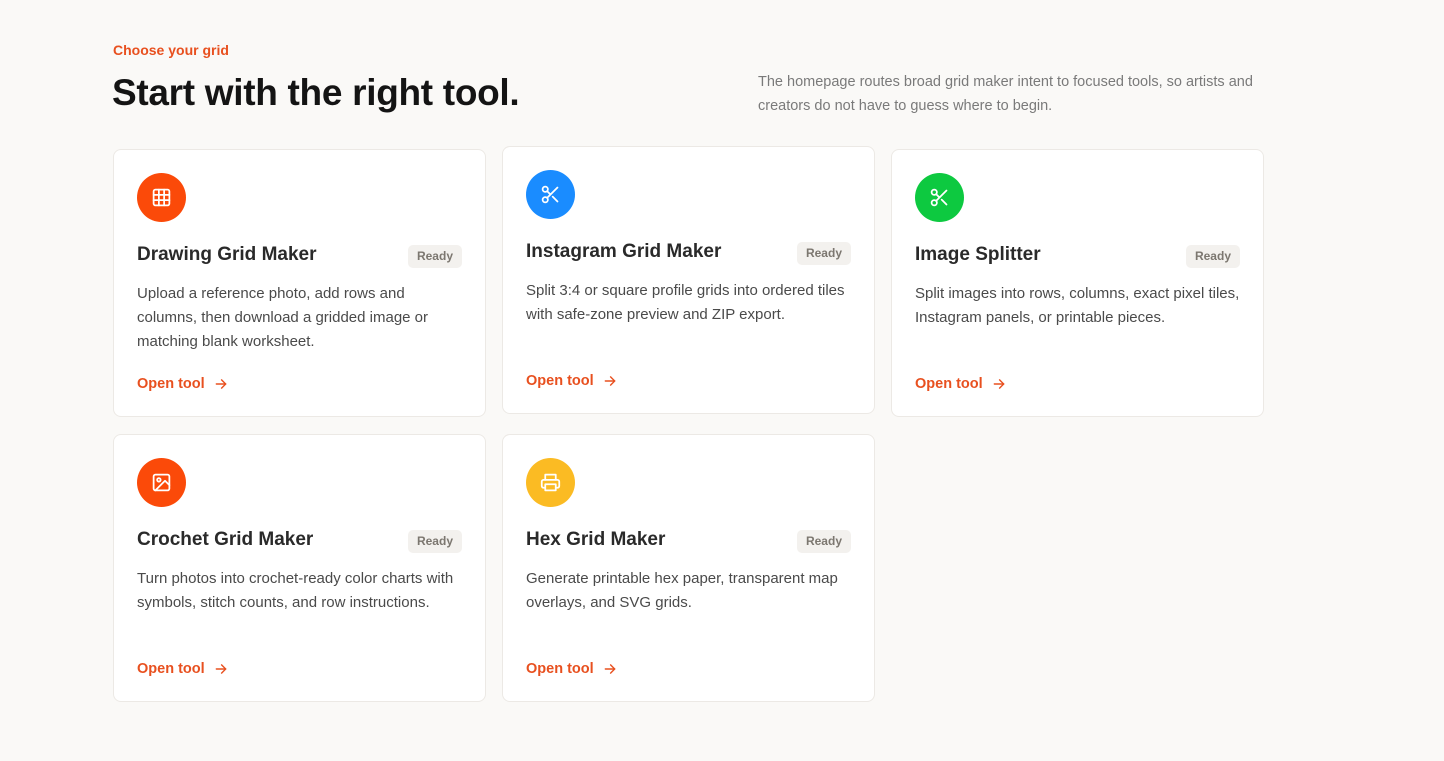  What do you see at coordinates (316, 92) in the screenshot?
I see `page-title: Start with the right tool.` at bounding box center [316, 92].